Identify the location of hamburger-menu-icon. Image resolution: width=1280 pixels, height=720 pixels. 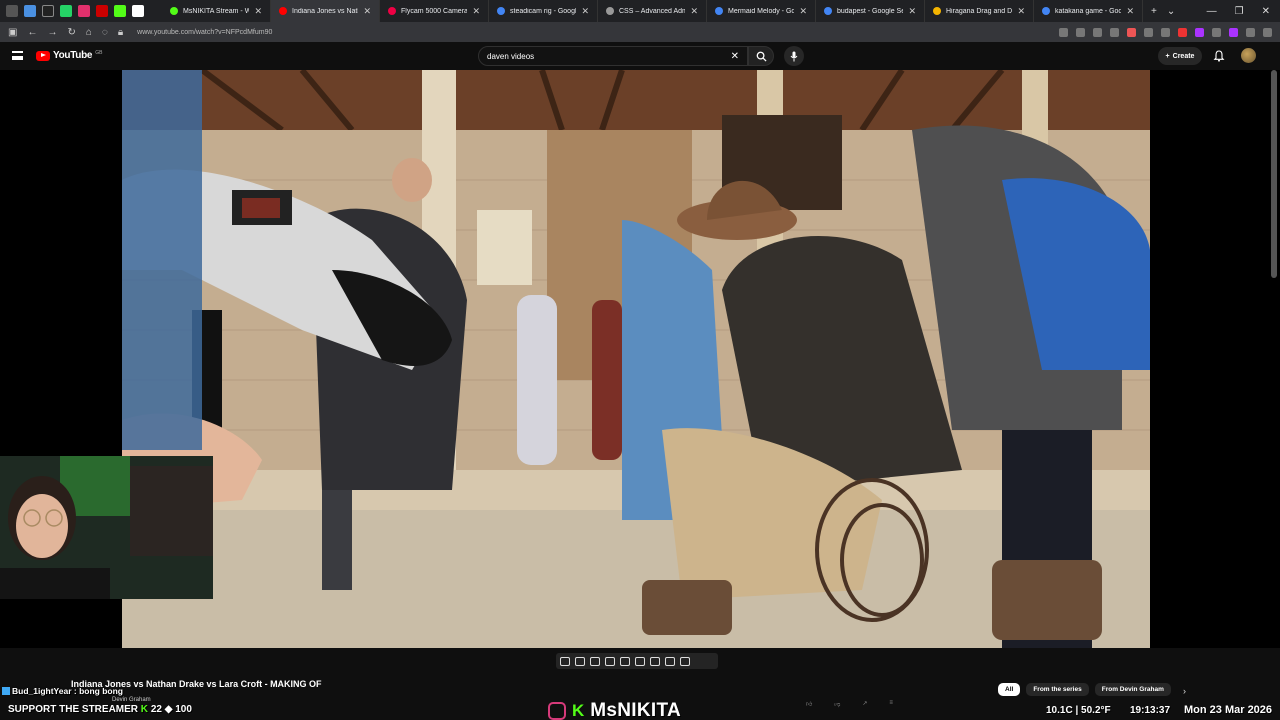
(17, 55).